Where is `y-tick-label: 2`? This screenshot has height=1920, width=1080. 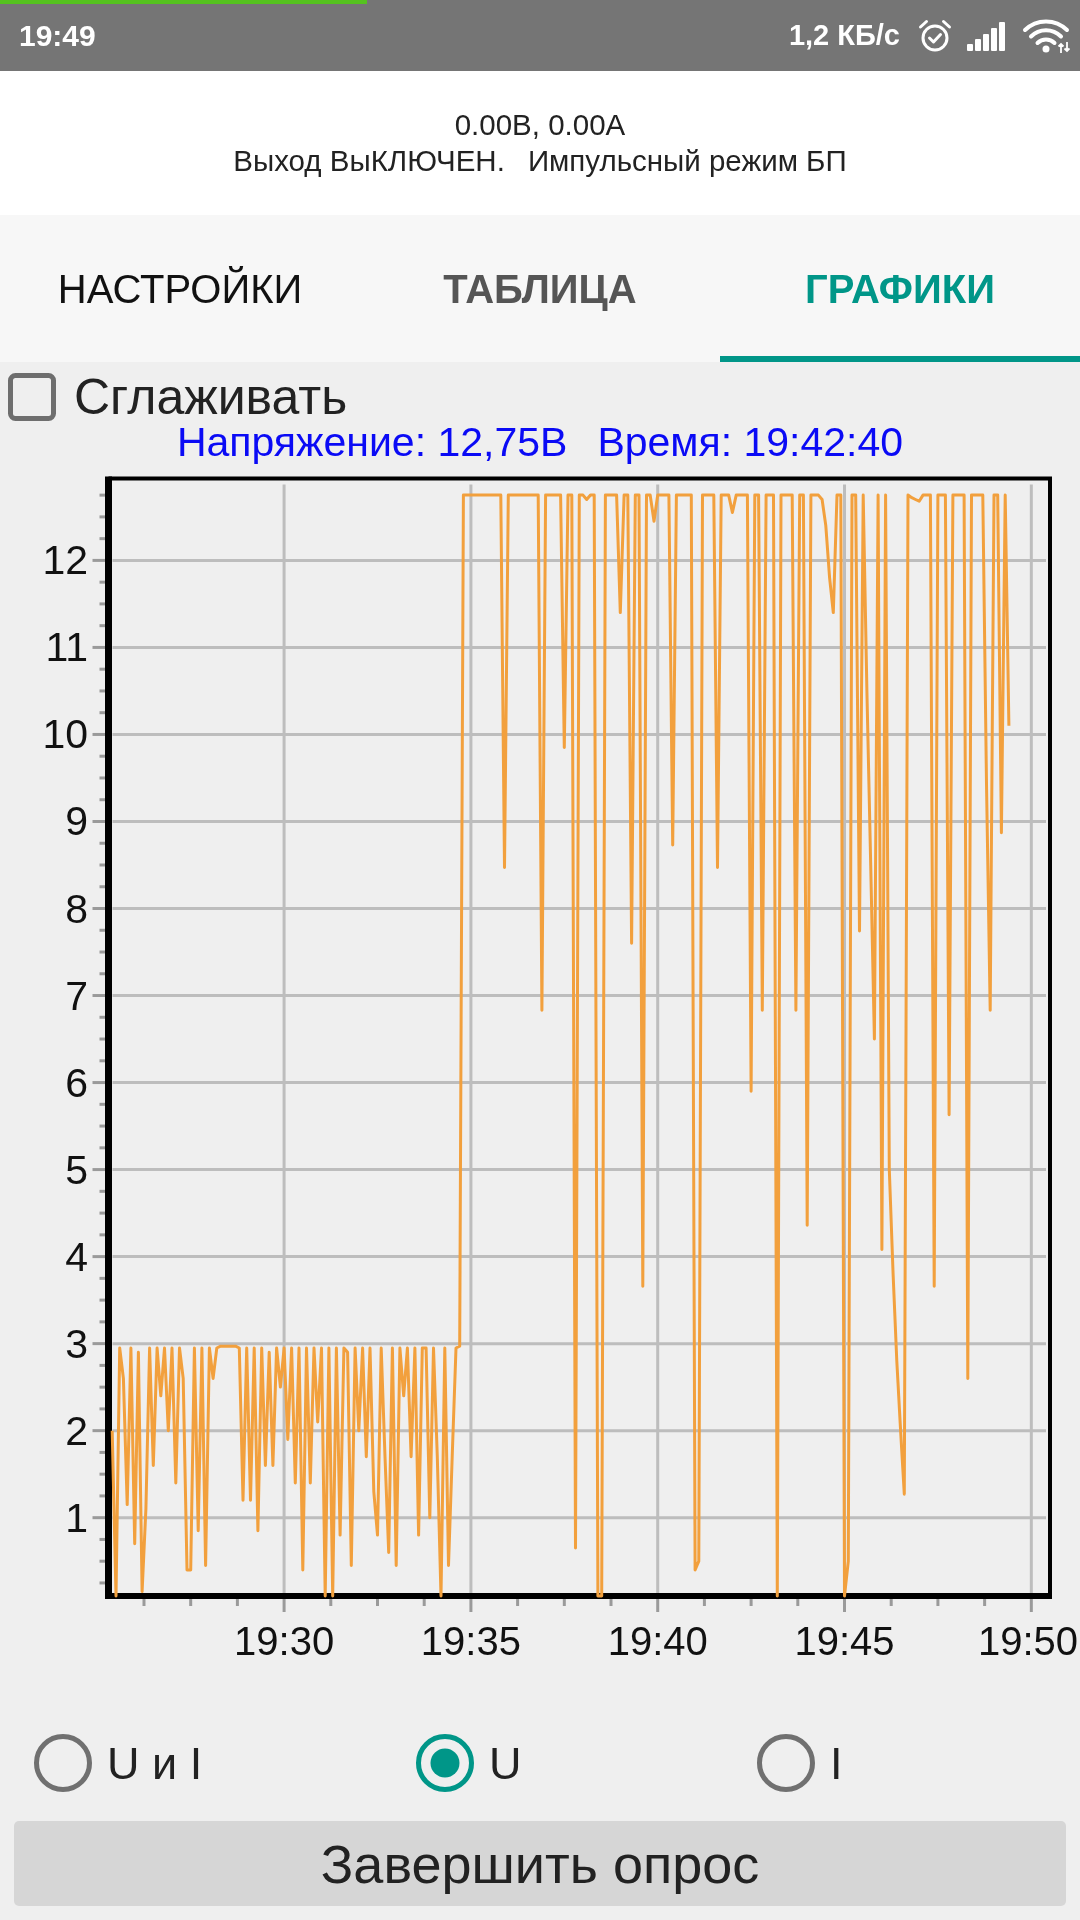 y-tick-label: 2 is located at coordinates (76, 1430).